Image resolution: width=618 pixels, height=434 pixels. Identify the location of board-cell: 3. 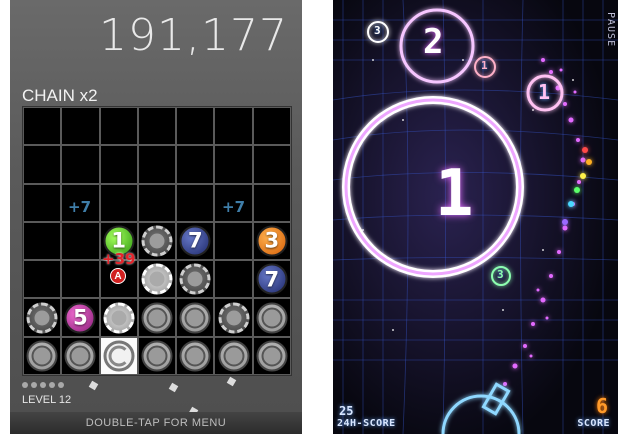
(271, 241).